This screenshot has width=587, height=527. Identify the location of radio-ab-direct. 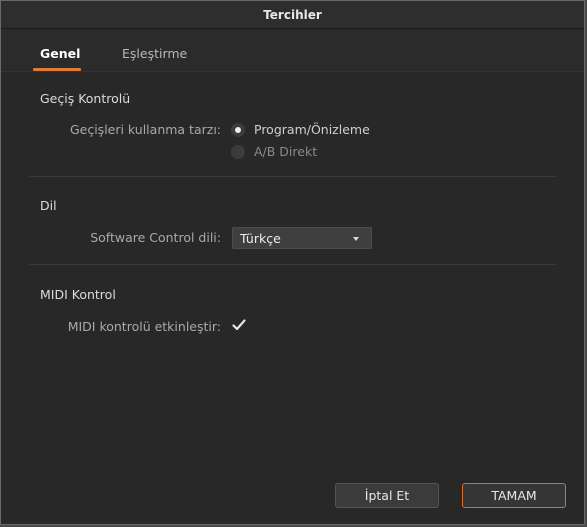
(238, 152).